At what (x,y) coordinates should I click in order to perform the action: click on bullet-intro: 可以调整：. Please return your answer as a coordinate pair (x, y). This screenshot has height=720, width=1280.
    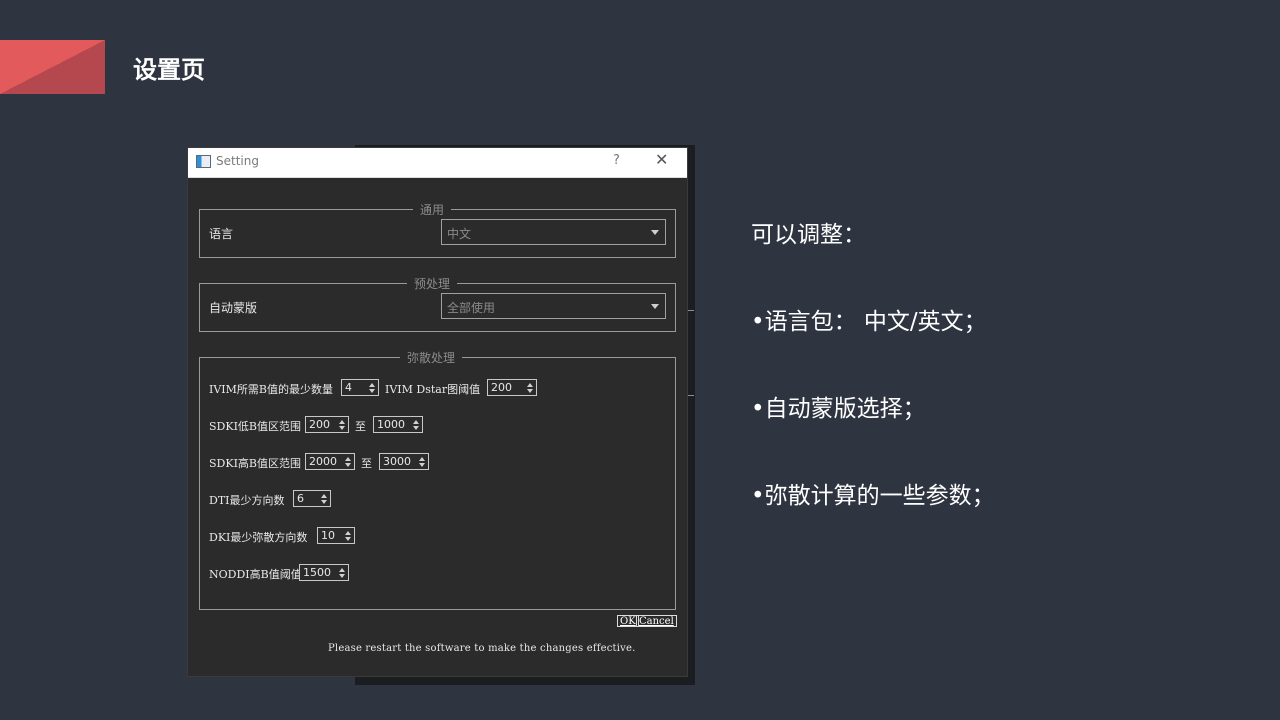
    Looking at the image, I should click on (808, 235).